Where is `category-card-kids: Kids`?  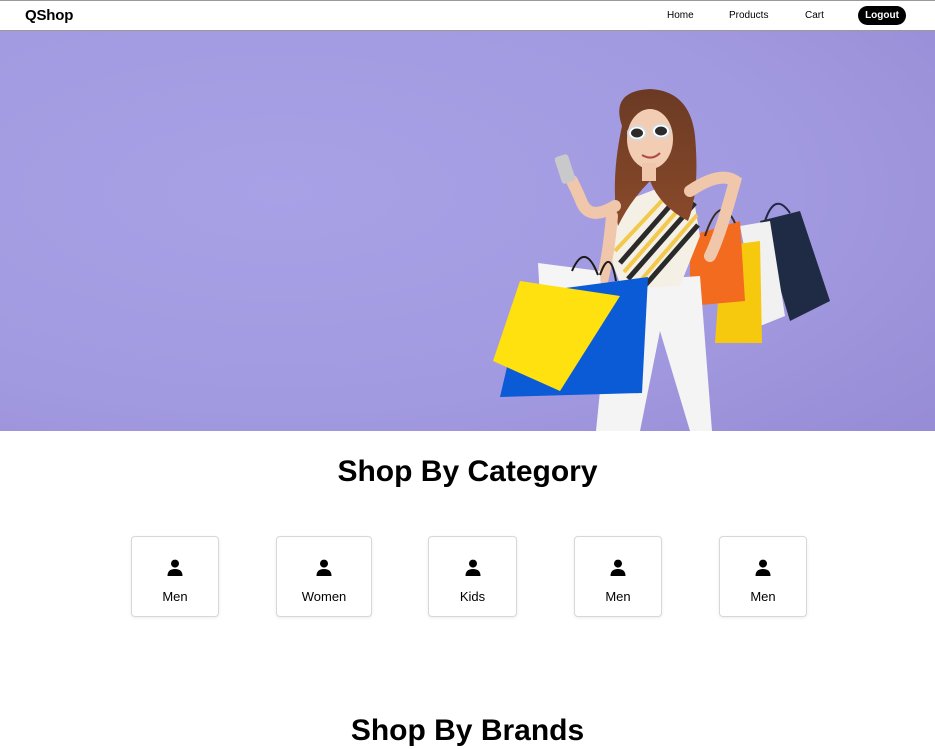
category-card-kids: Kids is located at coordinates (472, 576).